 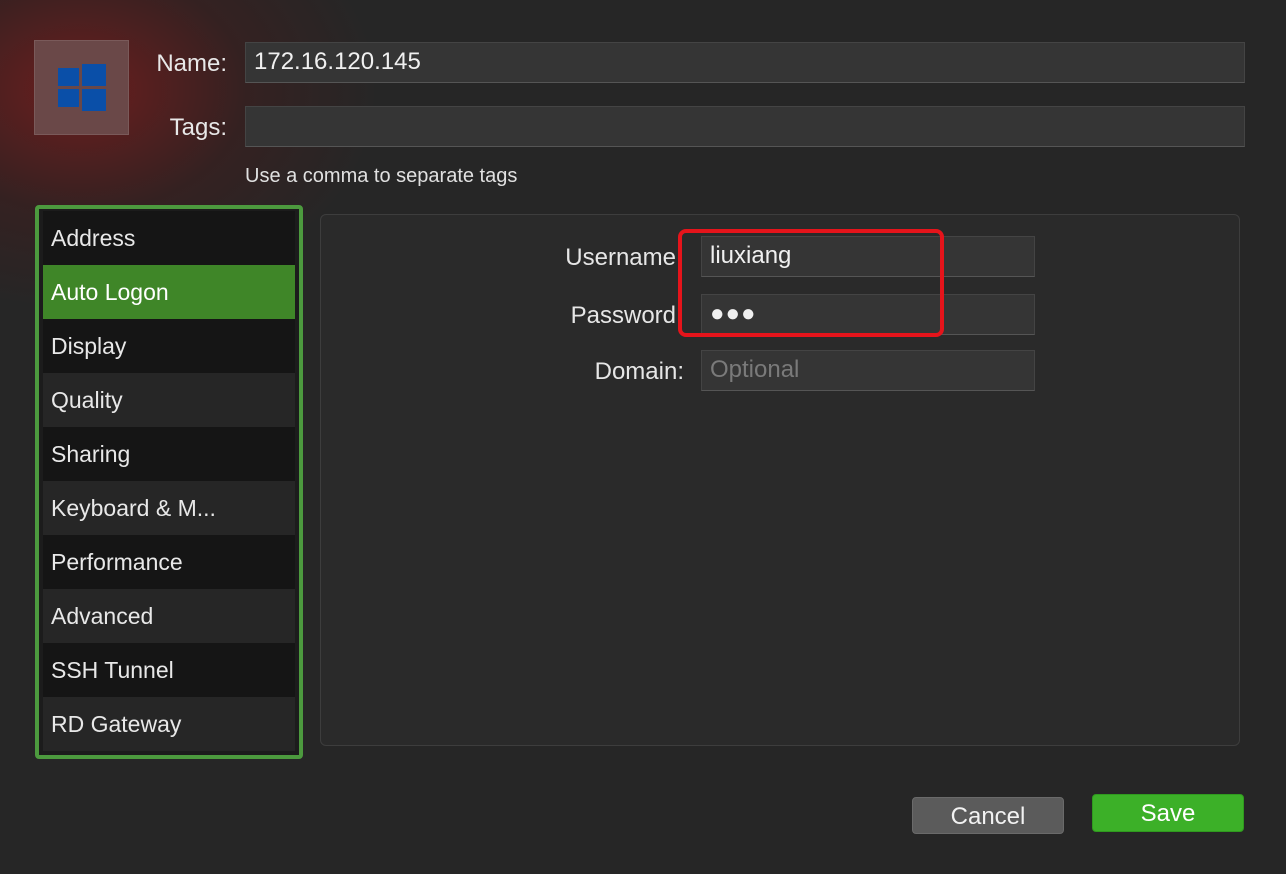 I want to click on sidebar-item-performance: Performance, so click(x=169, y=562).